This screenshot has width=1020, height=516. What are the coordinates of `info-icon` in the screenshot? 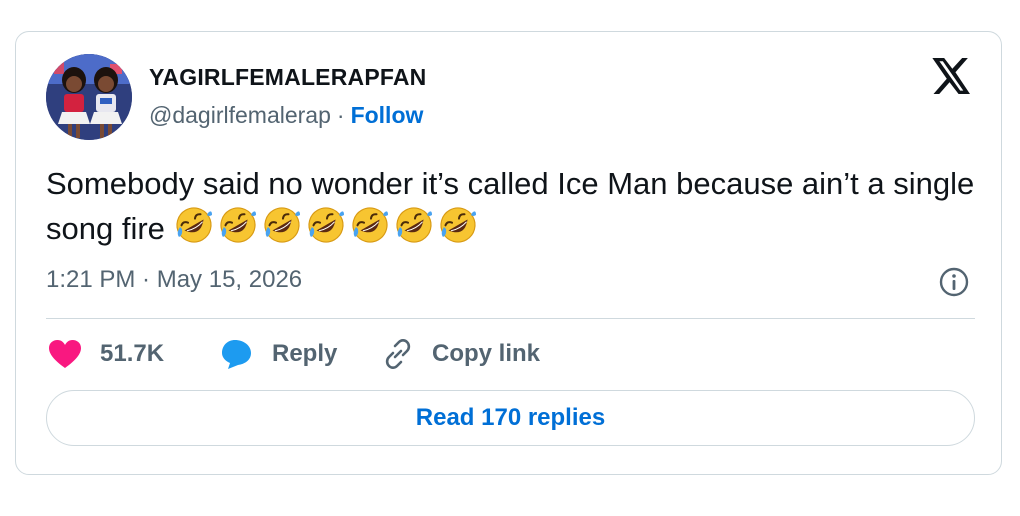 It's located at (954, 282).